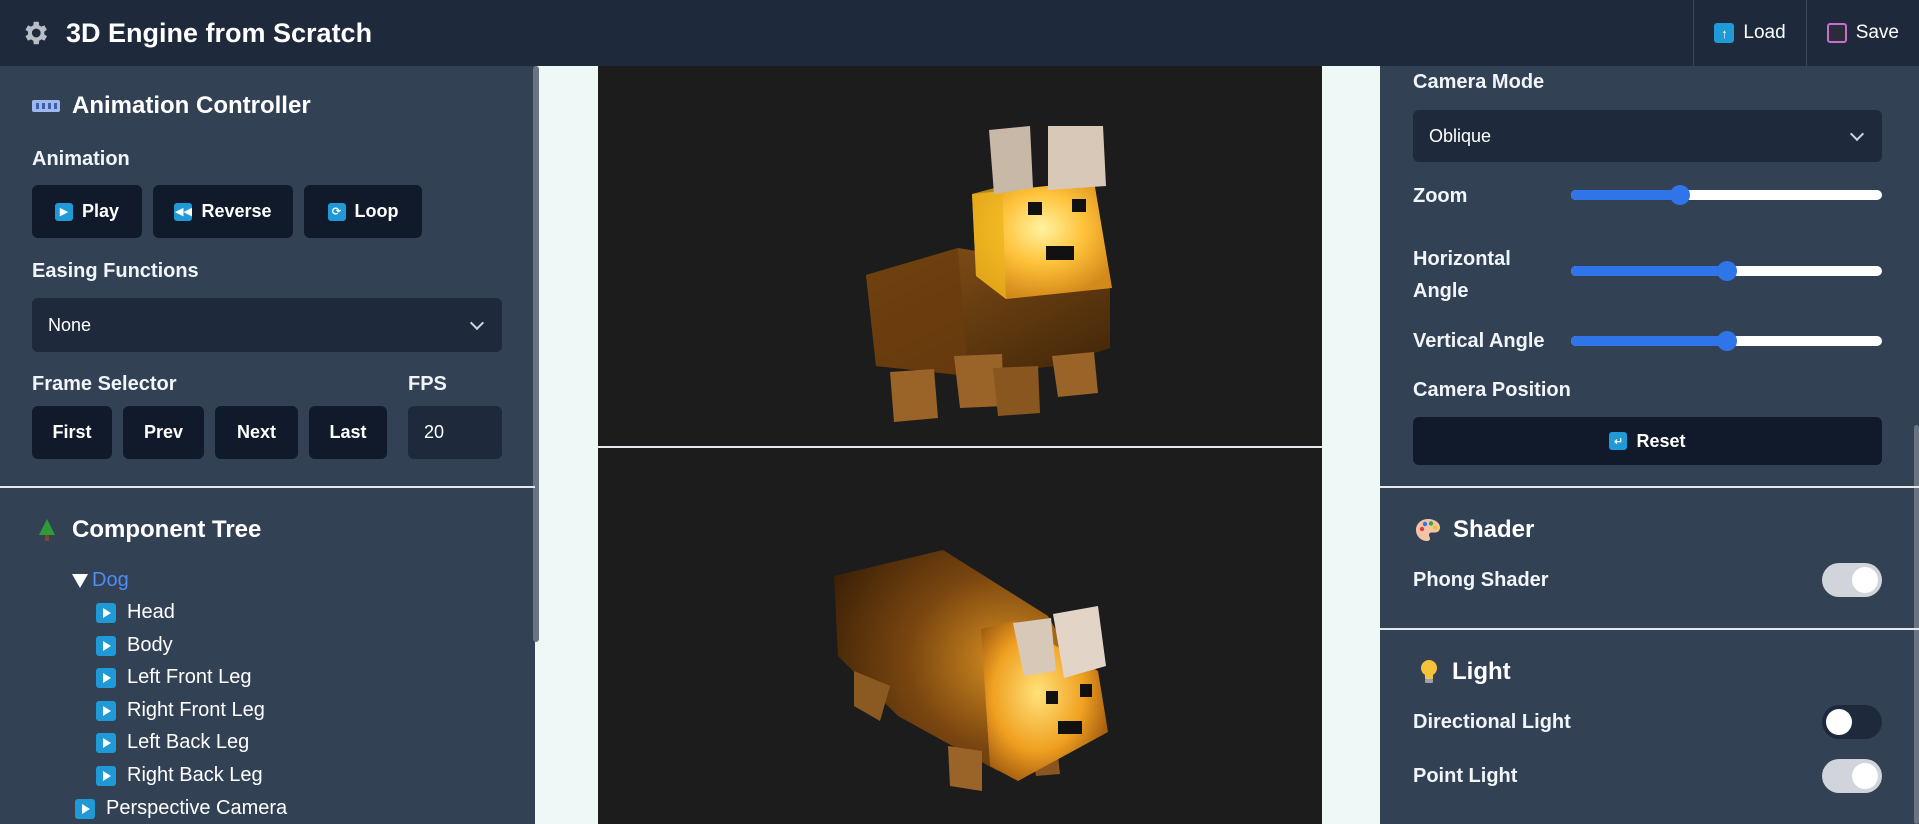 The width and height of the screenshot is (1919, 824). Describe the element at coordinates (1429, 671) in the screenshot. I see `bulb-icon` at that location.